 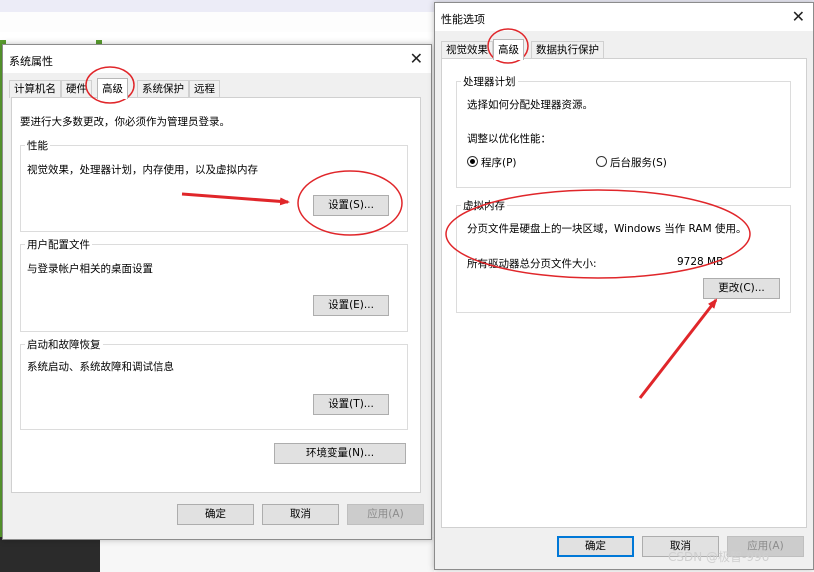 What do you see at coordinates (532, 264) in the screenshot?
I see `total-paging-label: 所有驱动器总分页文件大小:` at bounding box center [532, 264].